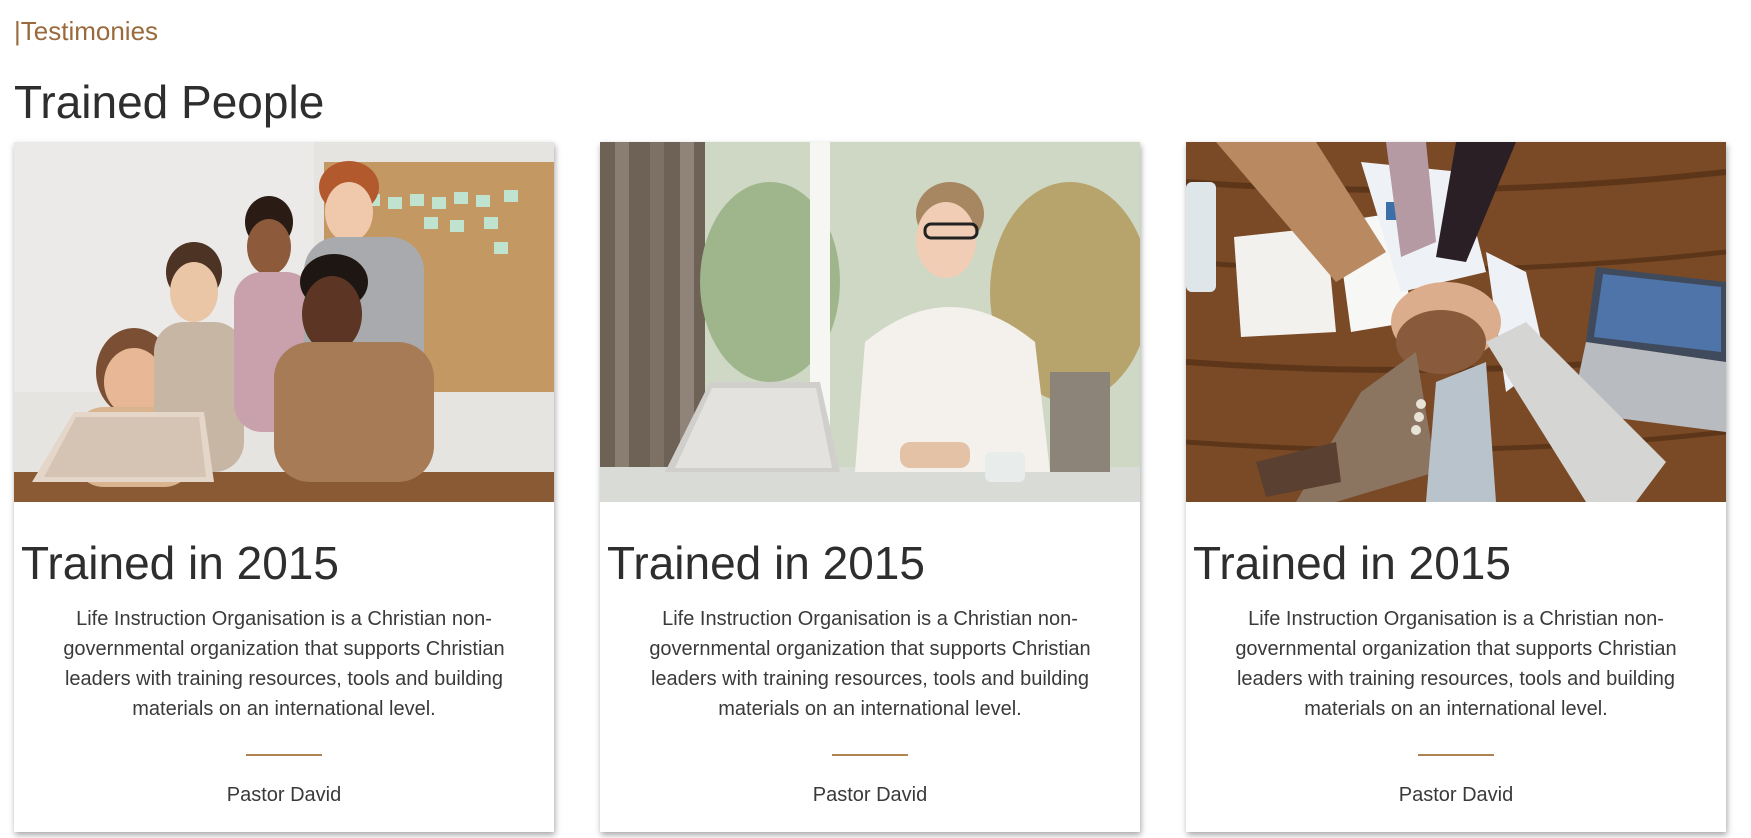 The height and width of the screenshot is (838, 1751). I want to click on section-title: Trained People, so click(169, 102).